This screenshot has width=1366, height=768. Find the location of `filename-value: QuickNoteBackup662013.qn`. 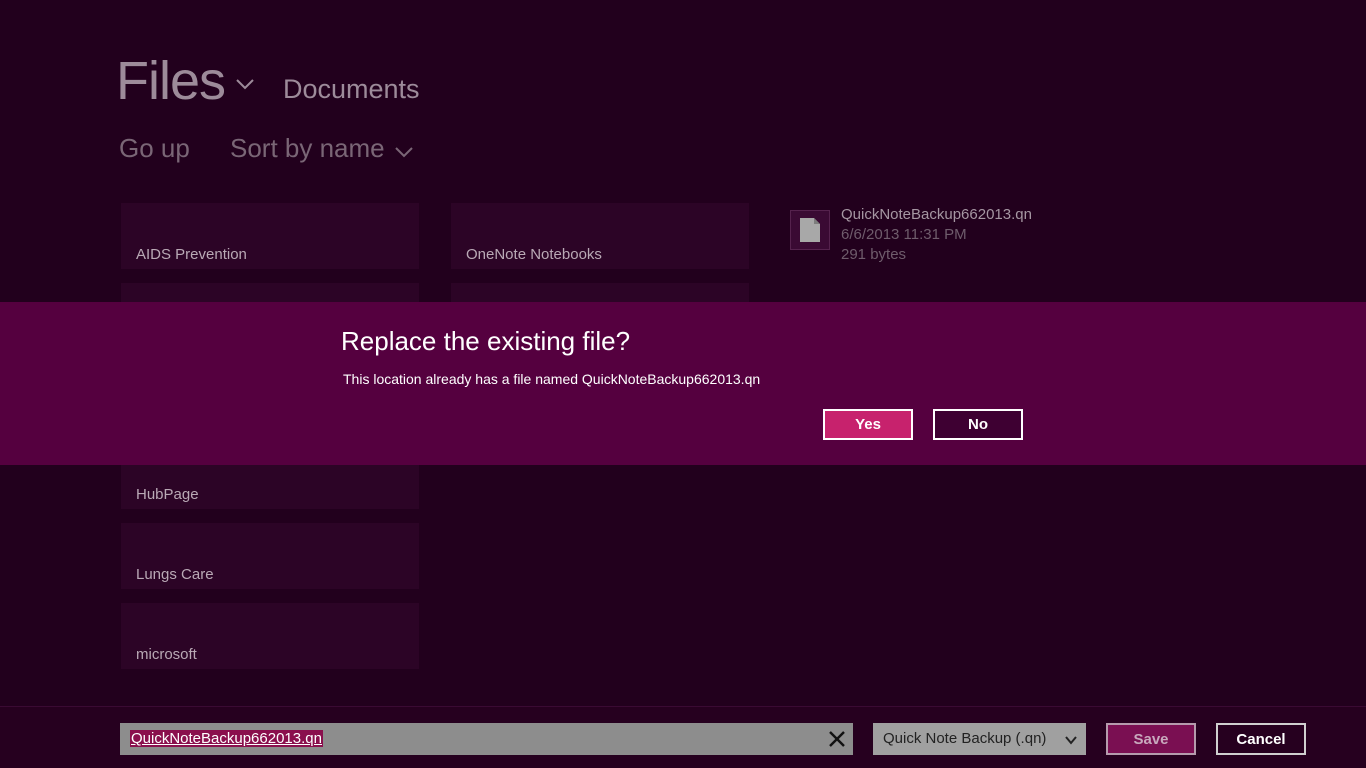

filename-value: QuickNoteBackup662013.qn is located at coordinates (226, 738).